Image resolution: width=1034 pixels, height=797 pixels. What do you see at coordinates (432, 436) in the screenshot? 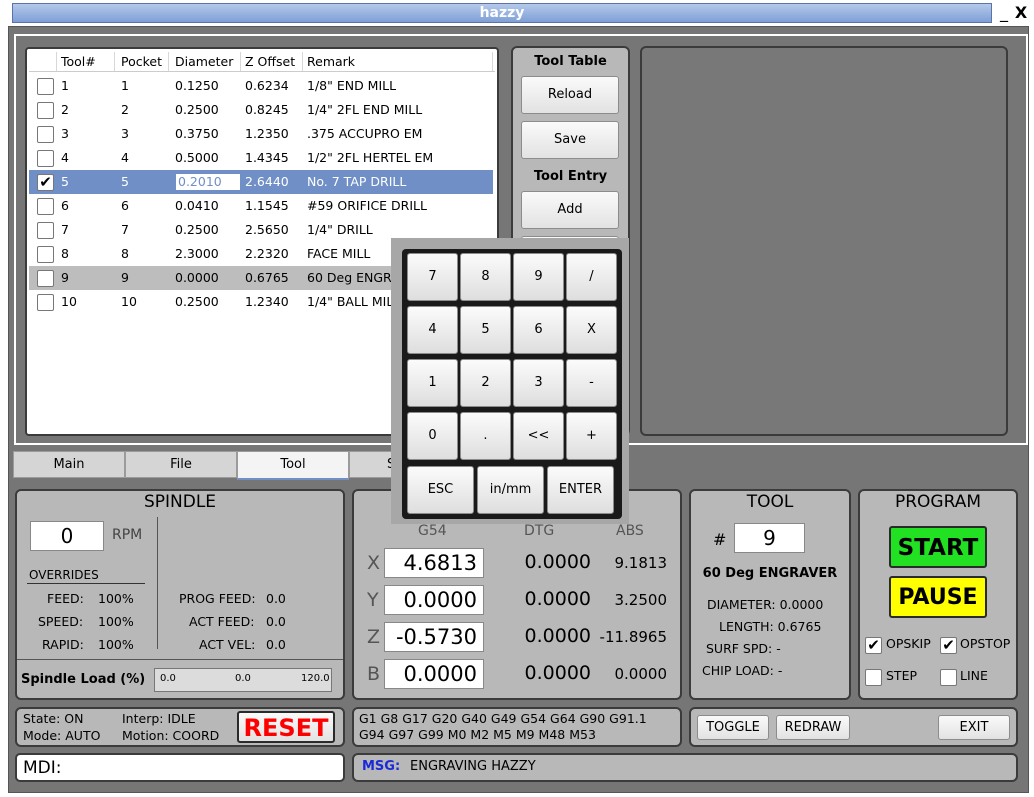
I see `keypad-0-button: 0` at bounding box center [432, 436].